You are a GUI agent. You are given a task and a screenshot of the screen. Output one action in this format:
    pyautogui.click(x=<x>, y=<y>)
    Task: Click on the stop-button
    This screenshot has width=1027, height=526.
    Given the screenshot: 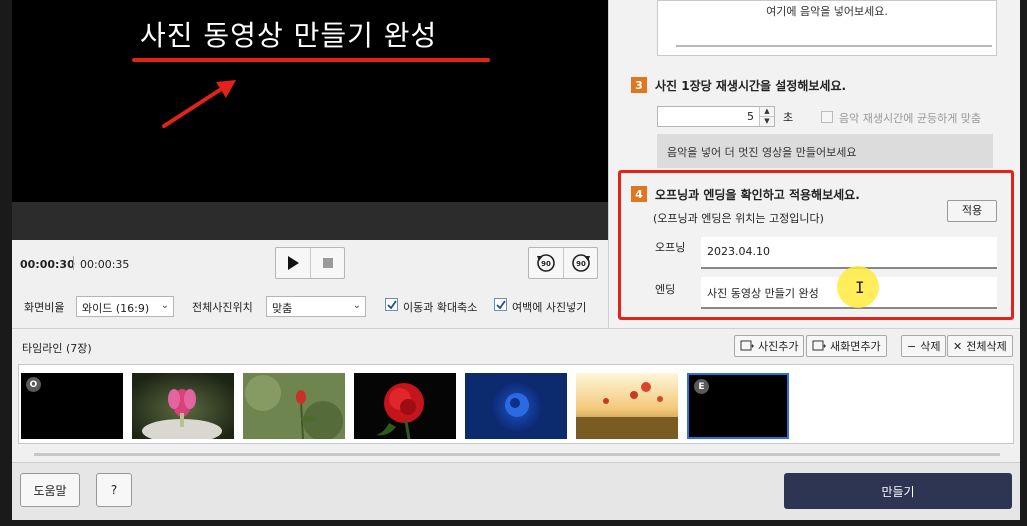 What is the action you would take?
    pyautogui.click(x=327, y=263)
    